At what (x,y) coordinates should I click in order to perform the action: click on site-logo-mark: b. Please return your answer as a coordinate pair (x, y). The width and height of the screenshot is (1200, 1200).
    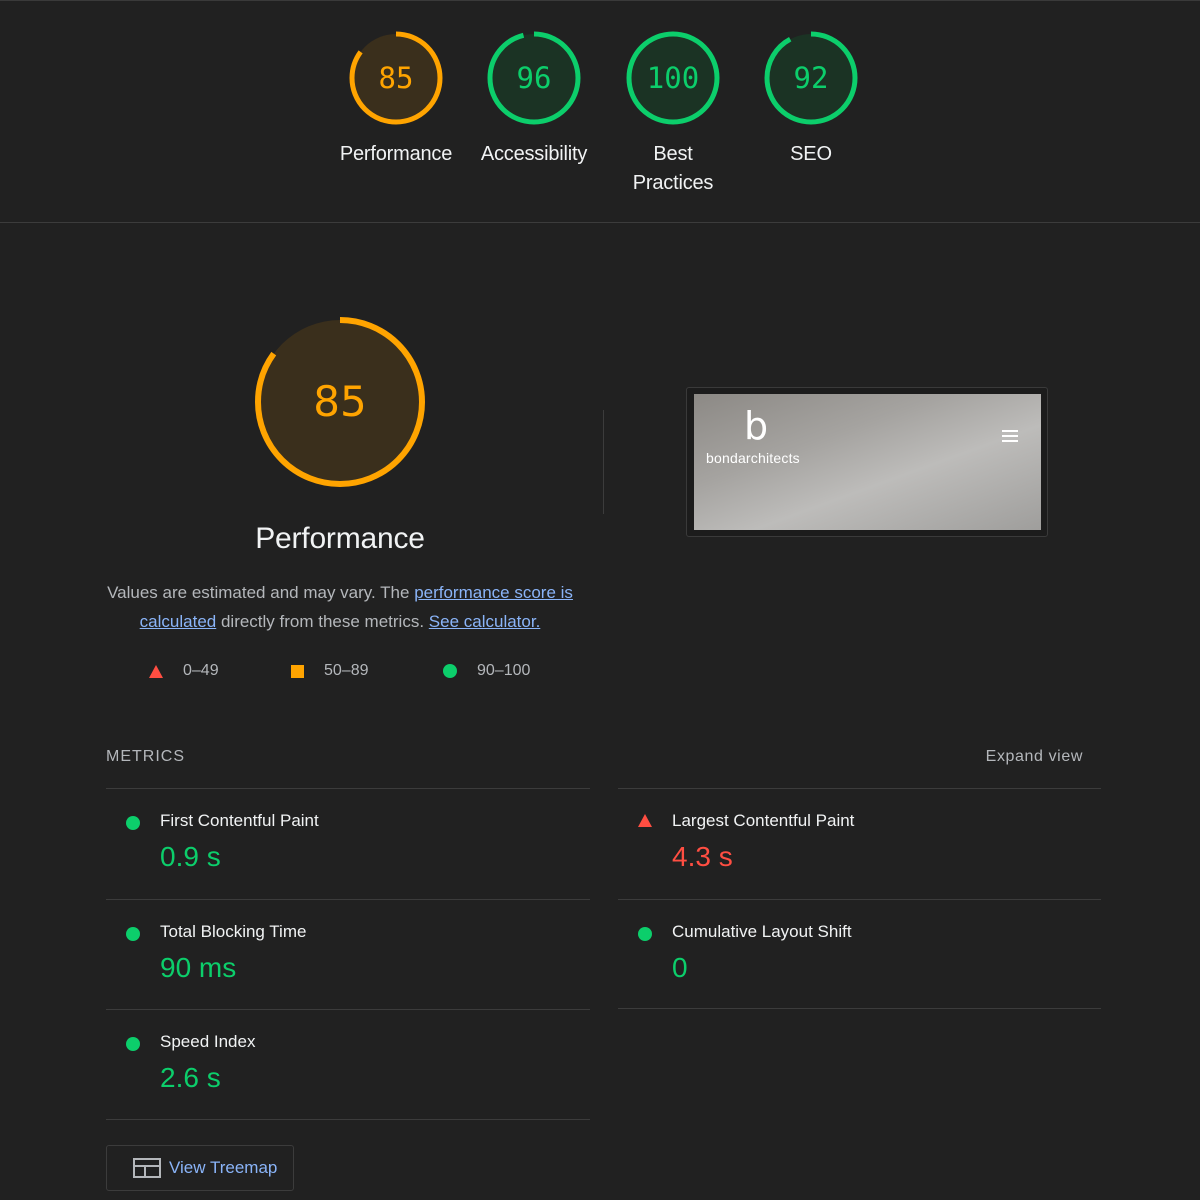
    Looking at the image, I should click on (756, 426).